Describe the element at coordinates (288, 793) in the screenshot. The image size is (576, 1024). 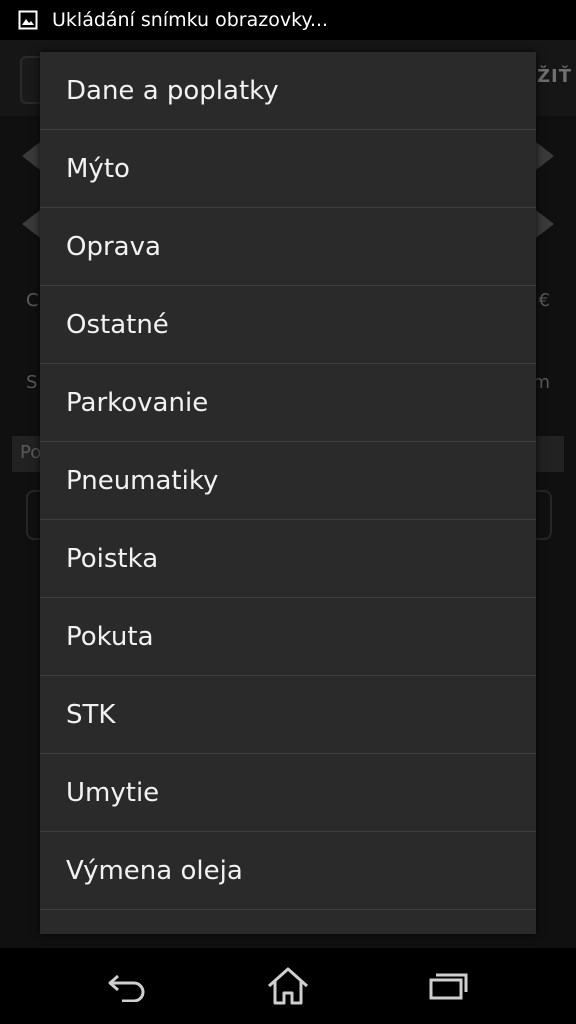
I see `list-item: Umytie` at that location.